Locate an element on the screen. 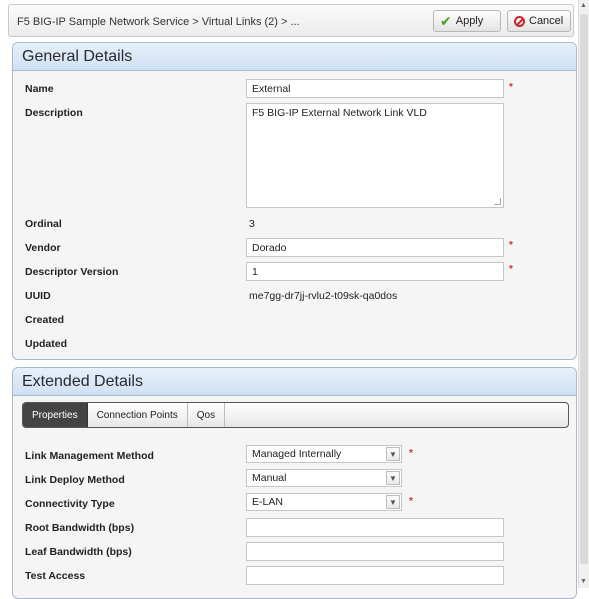 This screenshot has width=589, height=599. name-input: External is located at coordinates (375, 88).